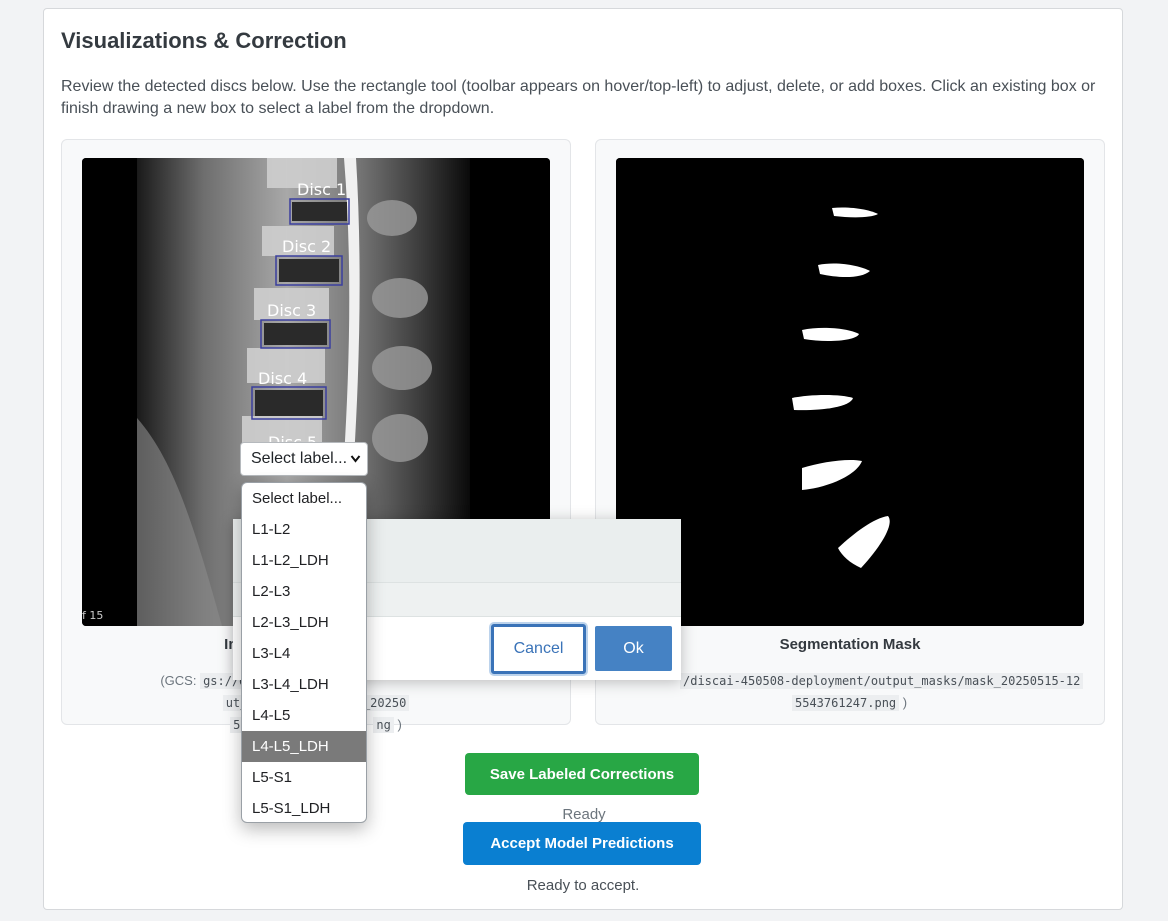  Describe the element at coordinates (582, 843) in the screenshot. I see `accept-predictions-button: Accept Model Predictions` at that location.